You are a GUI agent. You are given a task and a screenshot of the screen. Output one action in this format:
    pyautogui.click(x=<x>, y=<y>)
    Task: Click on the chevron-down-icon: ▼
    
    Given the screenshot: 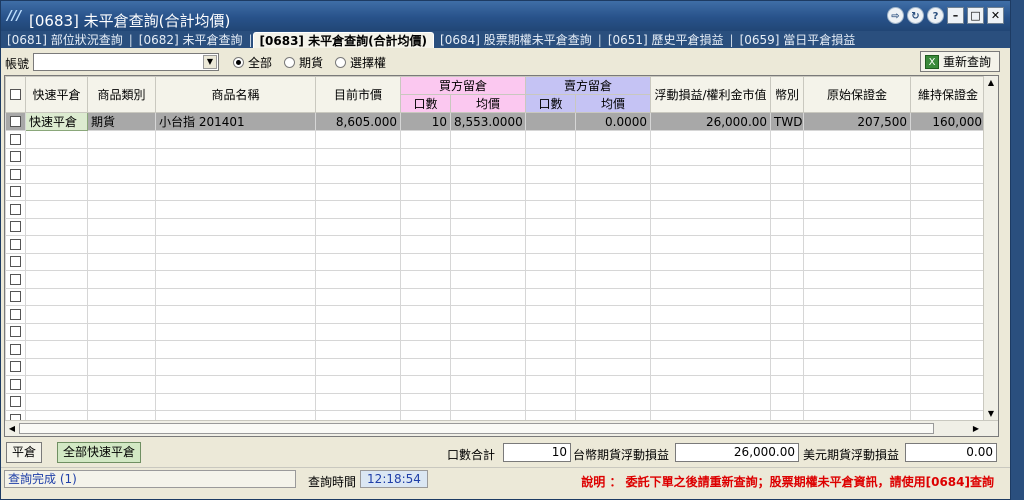 What is the action you would take?
    pyautogui.click(x=210, y=62)
    